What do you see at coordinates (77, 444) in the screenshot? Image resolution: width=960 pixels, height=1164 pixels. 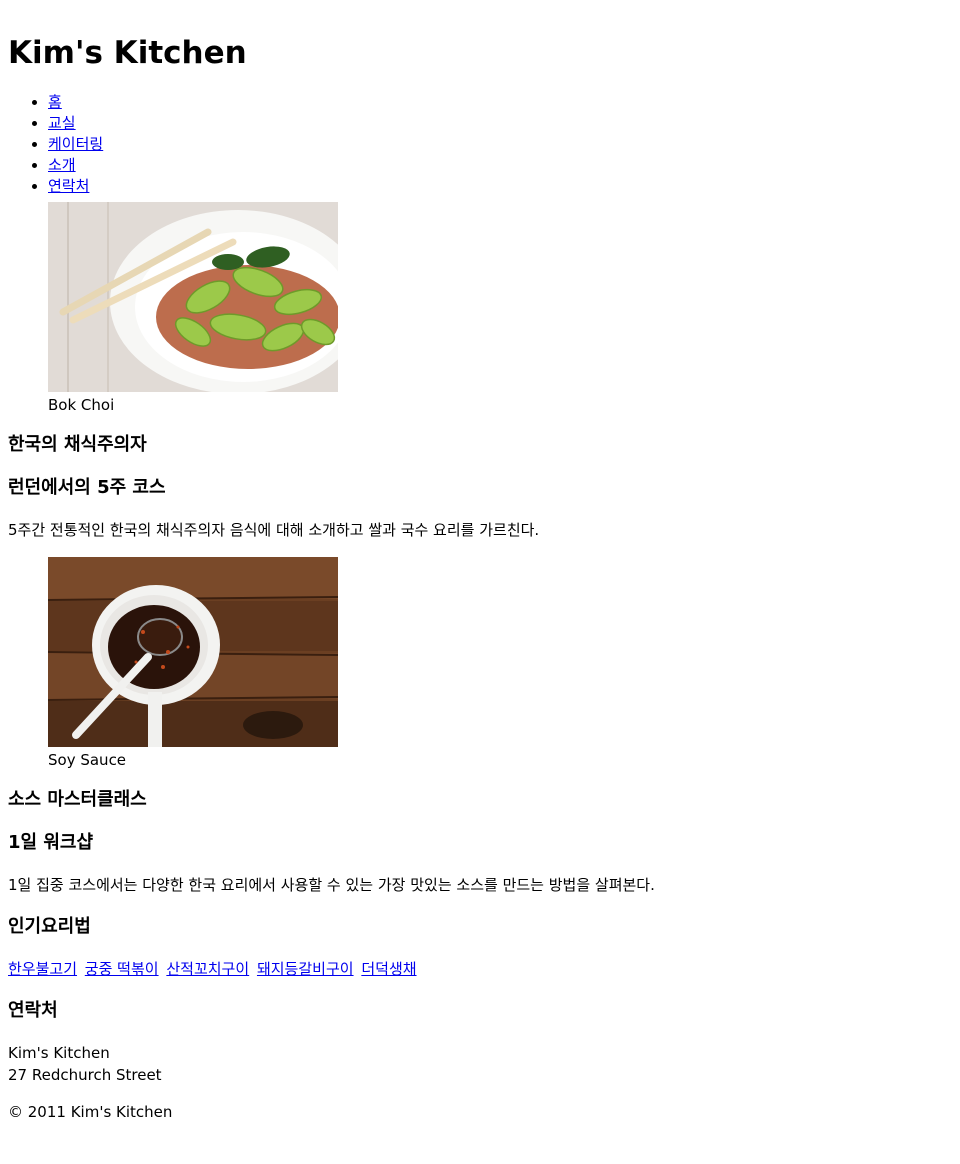 I see `class-heading-vegetarian: 한국의 채식주의자` at bounding box center [77, 444].